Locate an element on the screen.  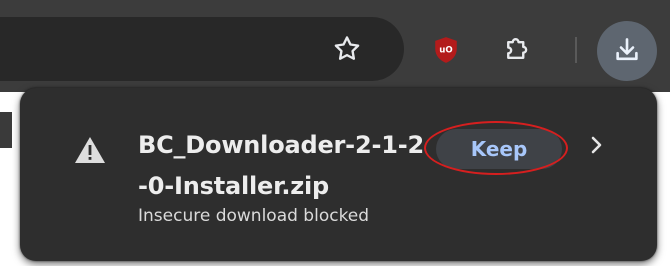
chevron-right-icon is located at coordinates (596, 145).